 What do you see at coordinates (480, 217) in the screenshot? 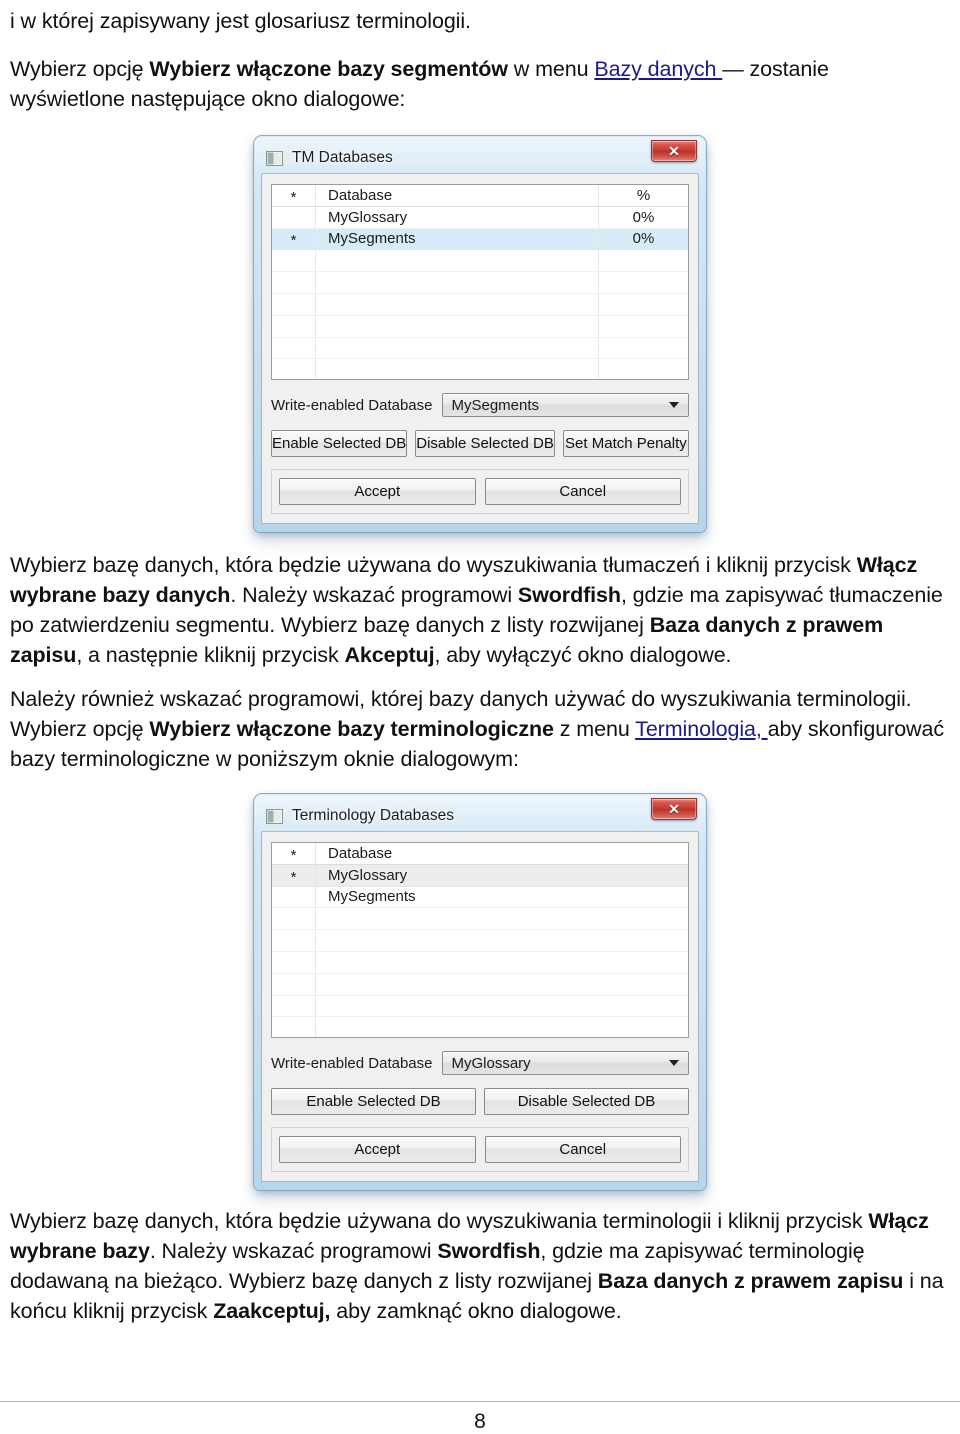
I see `table-row: MyGlossary 0%` at bounding box center [480, 217].